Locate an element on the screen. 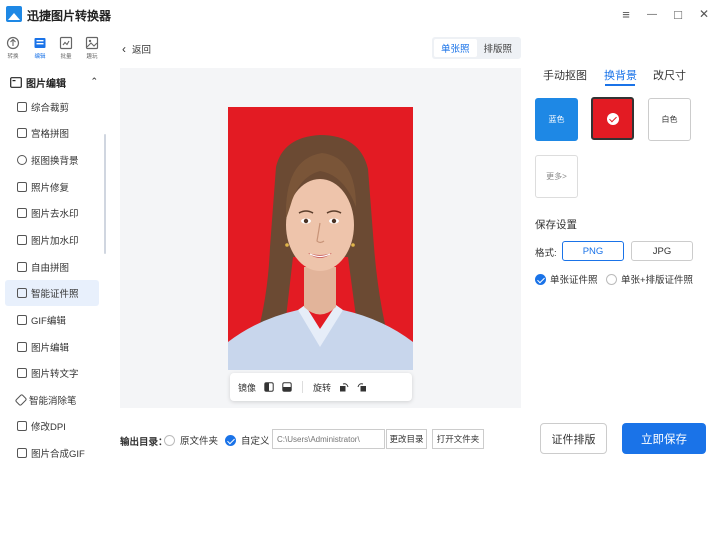 The height and width of the screenshot is (551, 720). more-colors-button: 更多> is located at coordinates (556, 176).